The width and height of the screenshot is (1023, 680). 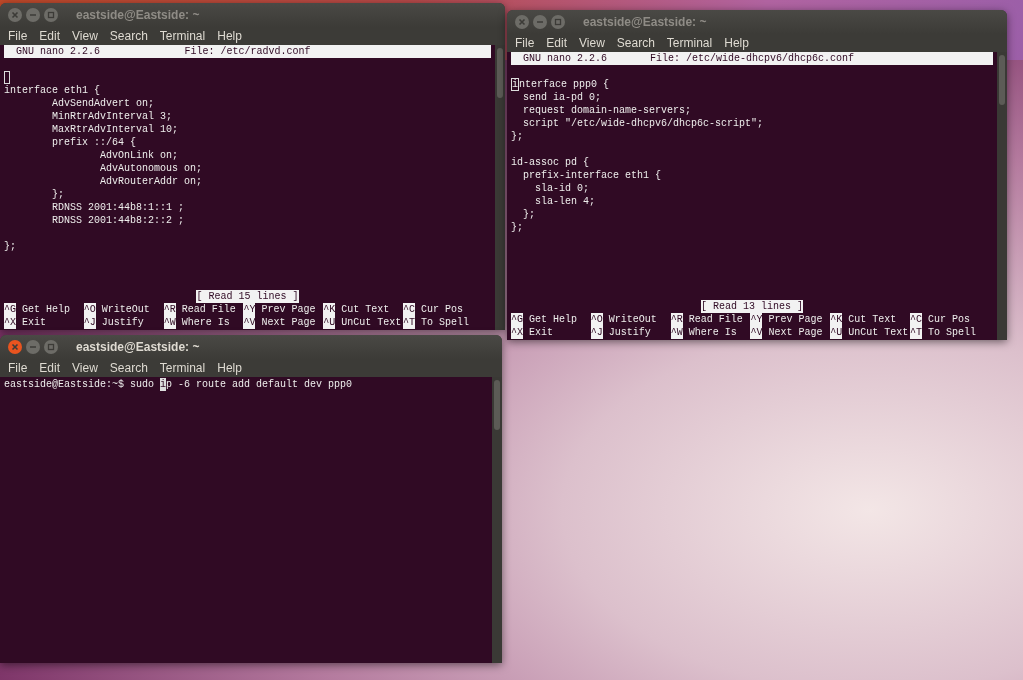 I want to click on shortcut-label: Prev Page, so click(x=288, y=309).